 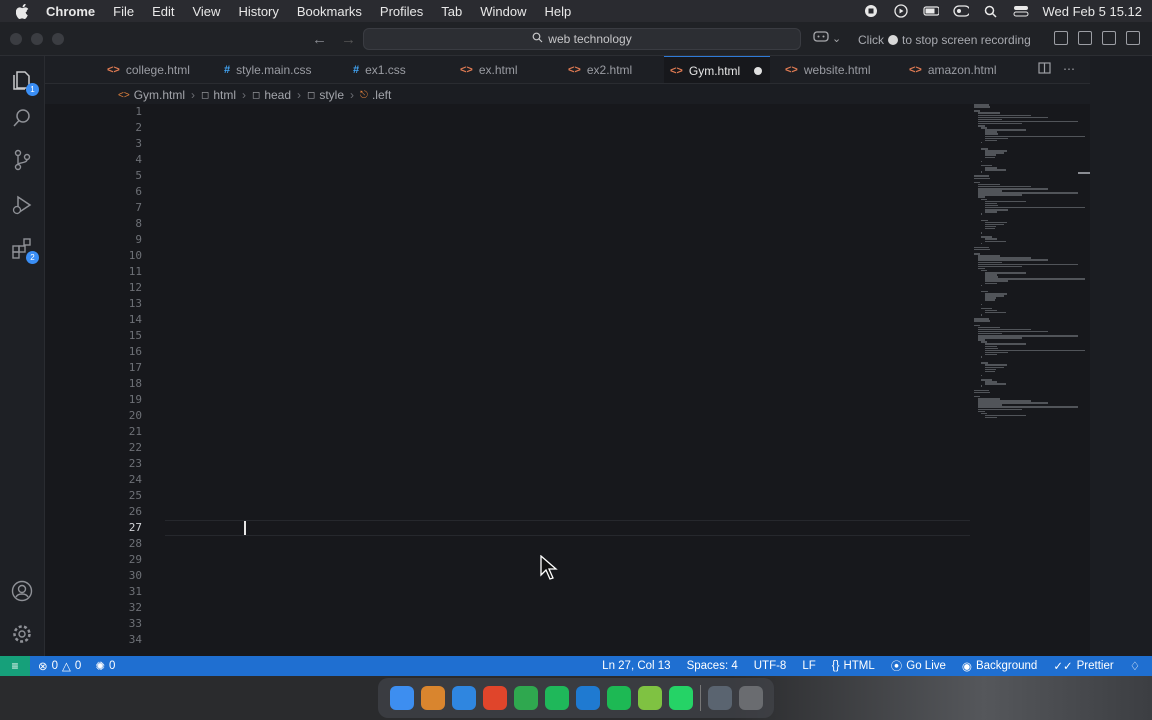 I want to click on brave-icon, so click(x=494, y=698).